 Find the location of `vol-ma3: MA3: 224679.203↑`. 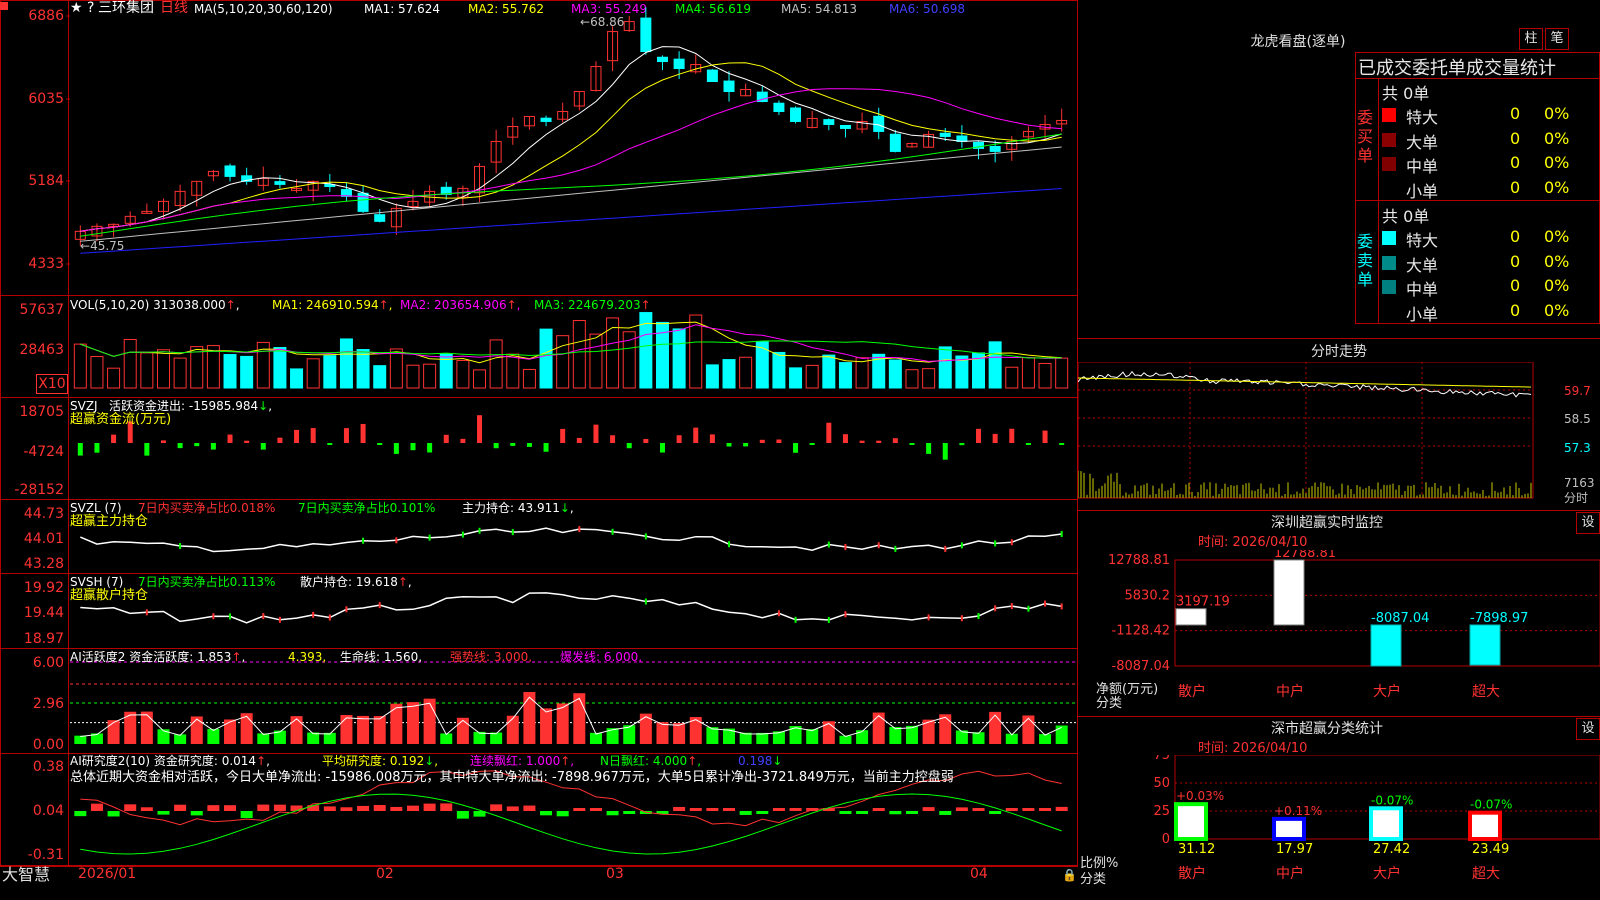

vol-ma3: MA3: 224679.203↑ is located at coordinates (592, 305).